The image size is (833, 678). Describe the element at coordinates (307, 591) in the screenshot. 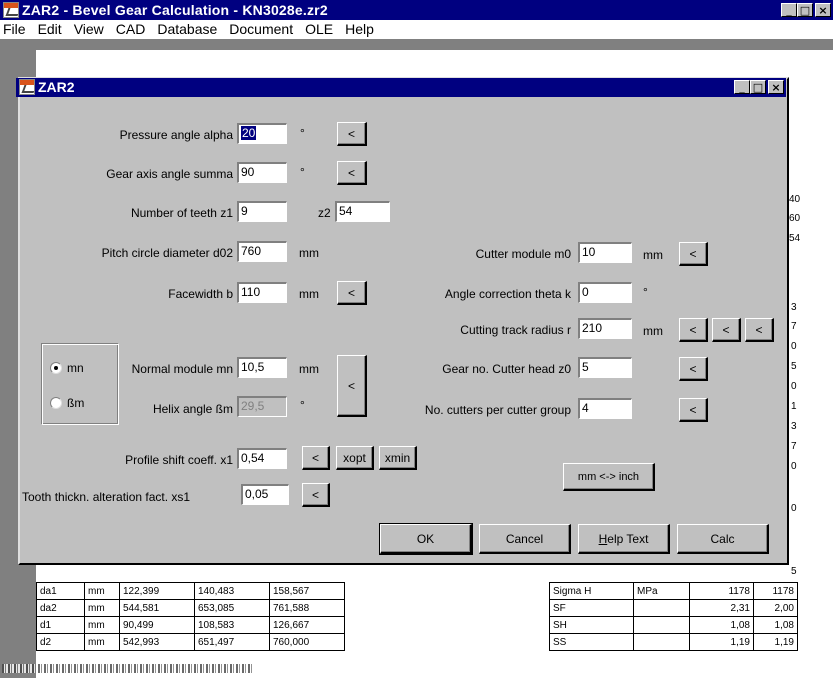

I see `table-cell: 158,567` at that location.